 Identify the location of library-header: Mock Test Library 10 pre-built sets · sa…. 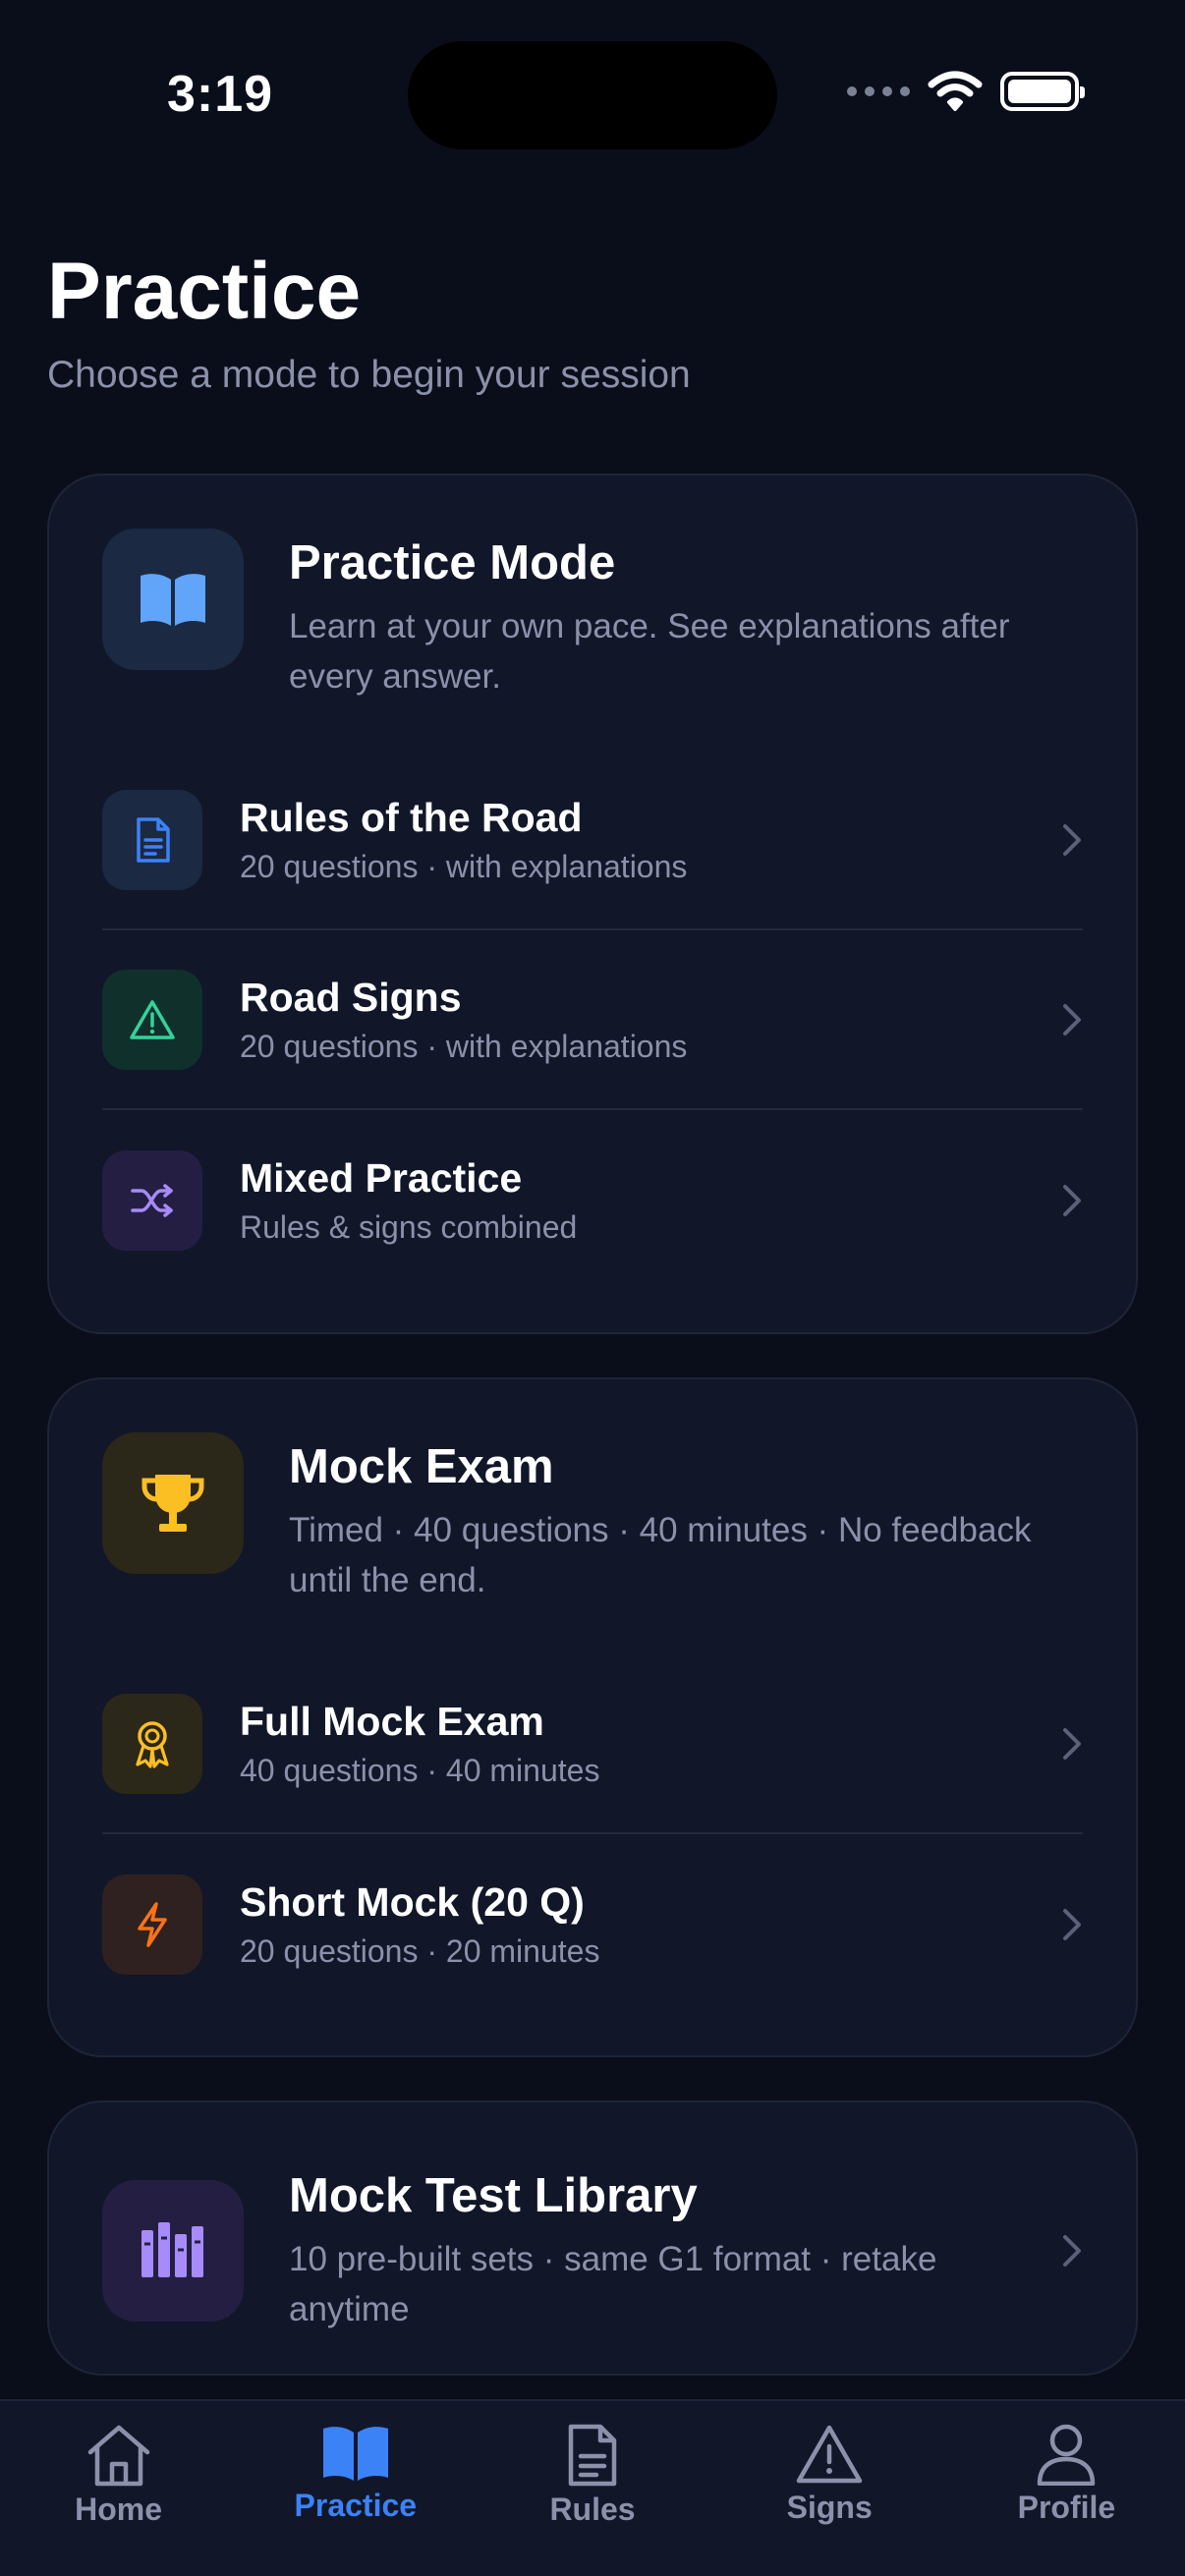
(592, 2218).